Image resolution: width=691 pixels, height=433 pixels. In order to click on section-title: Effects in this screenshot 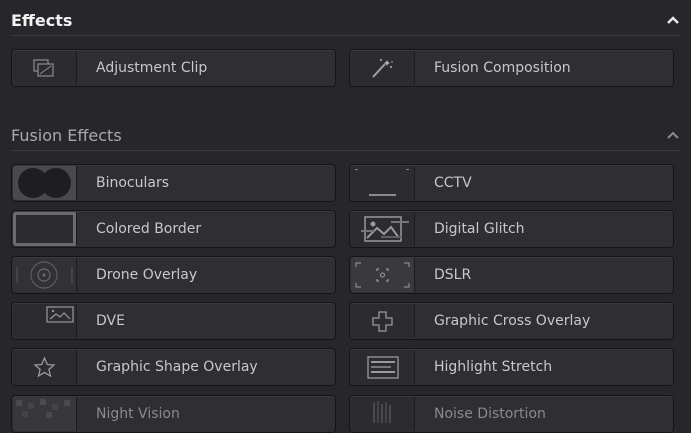, I will do `click(42, 20)`.